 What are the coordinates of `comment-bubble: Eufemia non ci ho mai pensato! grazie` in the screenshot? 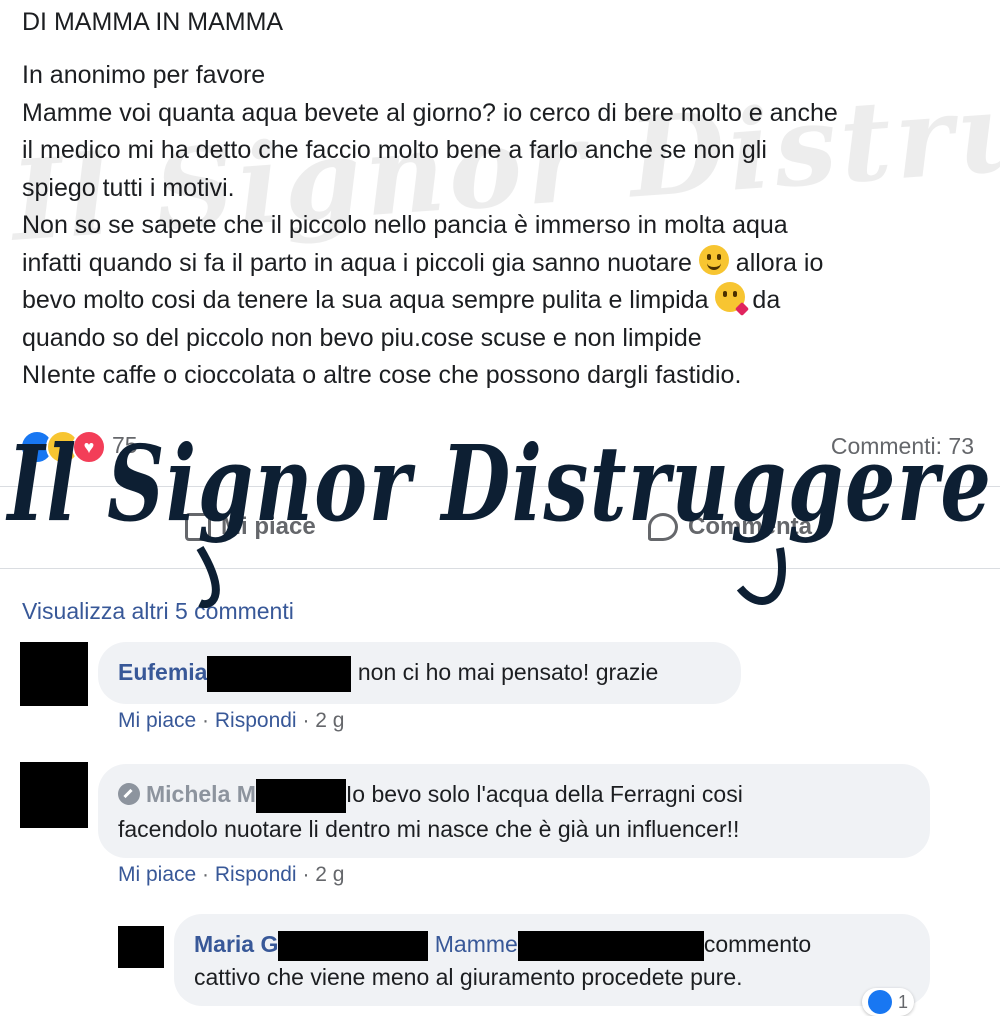 It's located at (419, 673).